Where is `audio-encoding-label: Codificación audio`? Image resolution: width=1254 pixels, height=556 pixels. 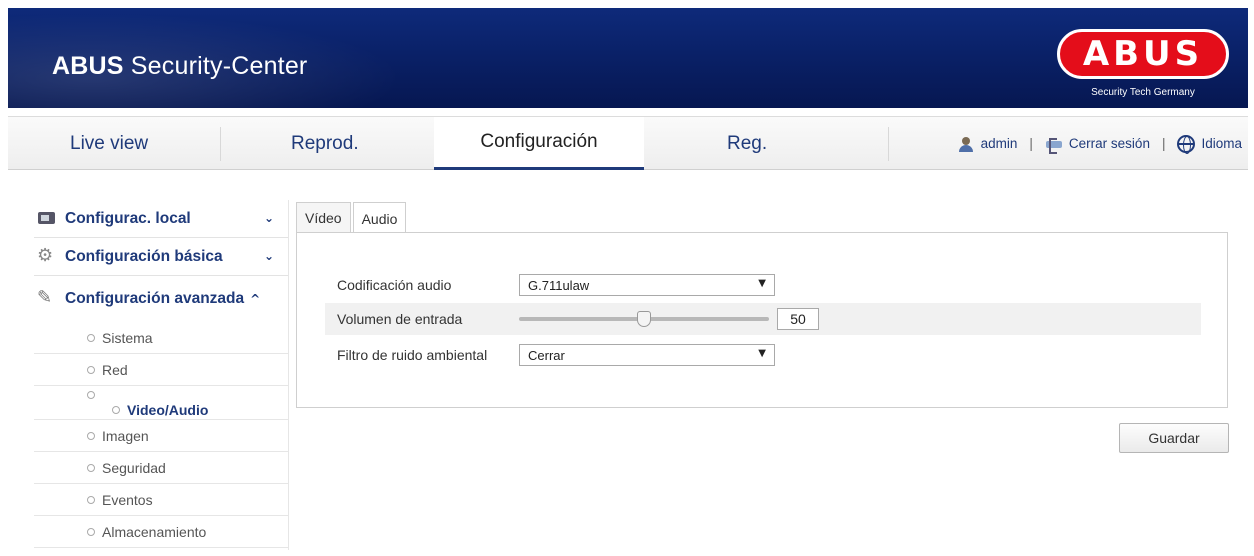
audio-encoding-label: Codificación audio is located at coordinates (394, 285).